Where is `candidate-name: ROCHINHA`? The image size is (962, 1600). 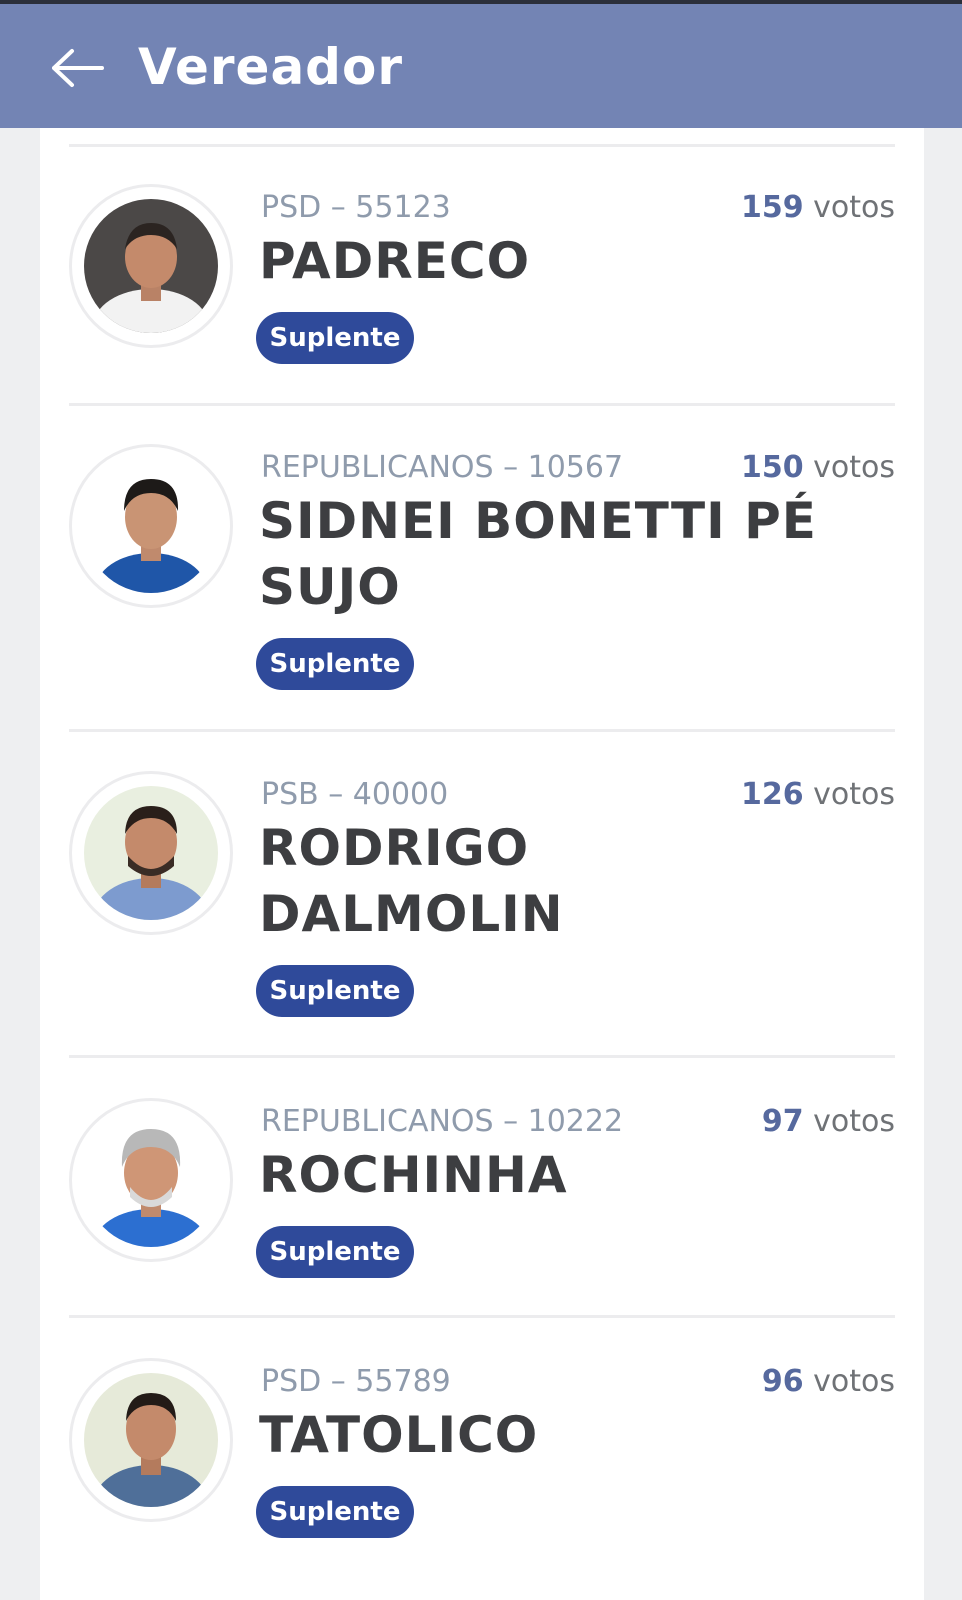
candidate-name: ROCHINHA is located at coordinates (413, 1175).